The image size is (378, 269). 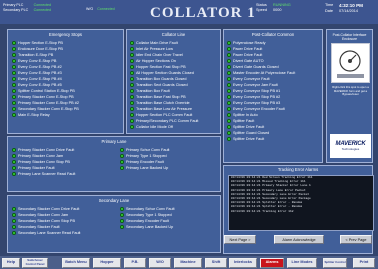 I want to click on post-item: Master Encoder At Polyenclose Fault, so click(x=261, y=72).